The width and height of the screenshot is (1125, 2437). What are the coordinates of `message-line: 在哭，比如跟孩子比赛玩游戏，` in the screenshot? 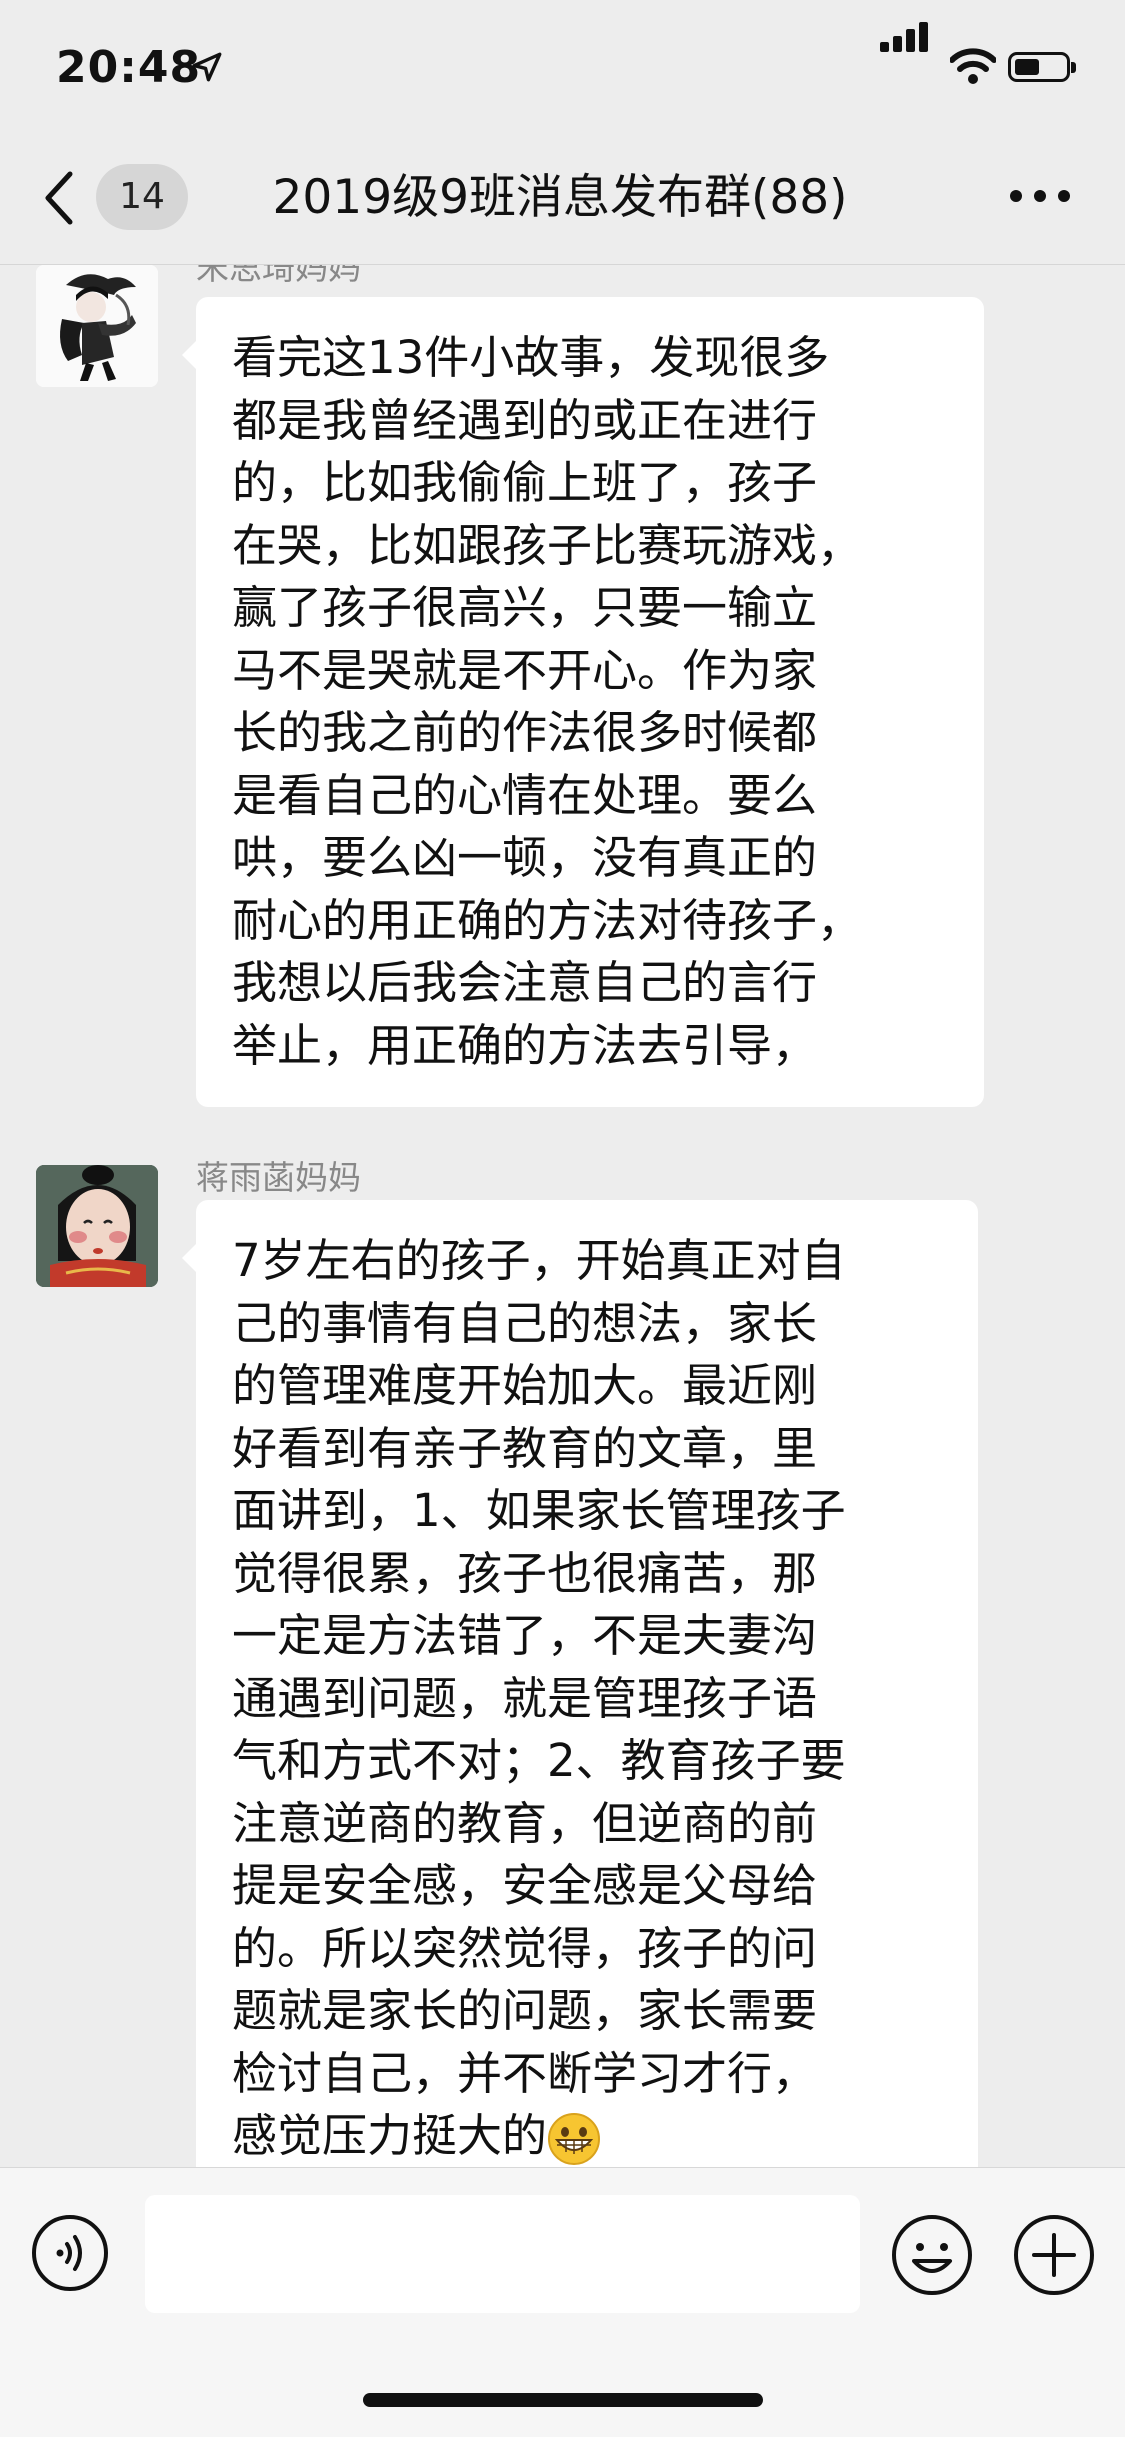 It's located at (547, 545).